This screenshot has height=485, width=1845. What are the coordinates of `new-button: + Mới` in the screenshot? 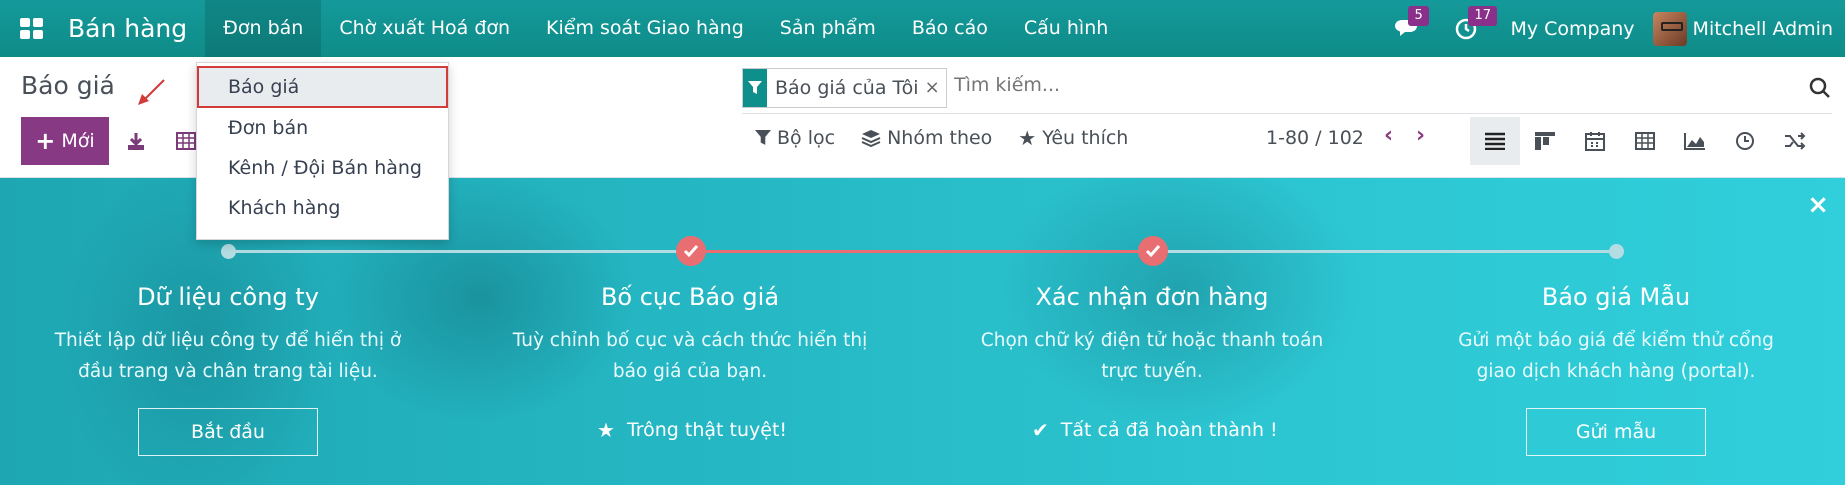 It's located at (65, 141).